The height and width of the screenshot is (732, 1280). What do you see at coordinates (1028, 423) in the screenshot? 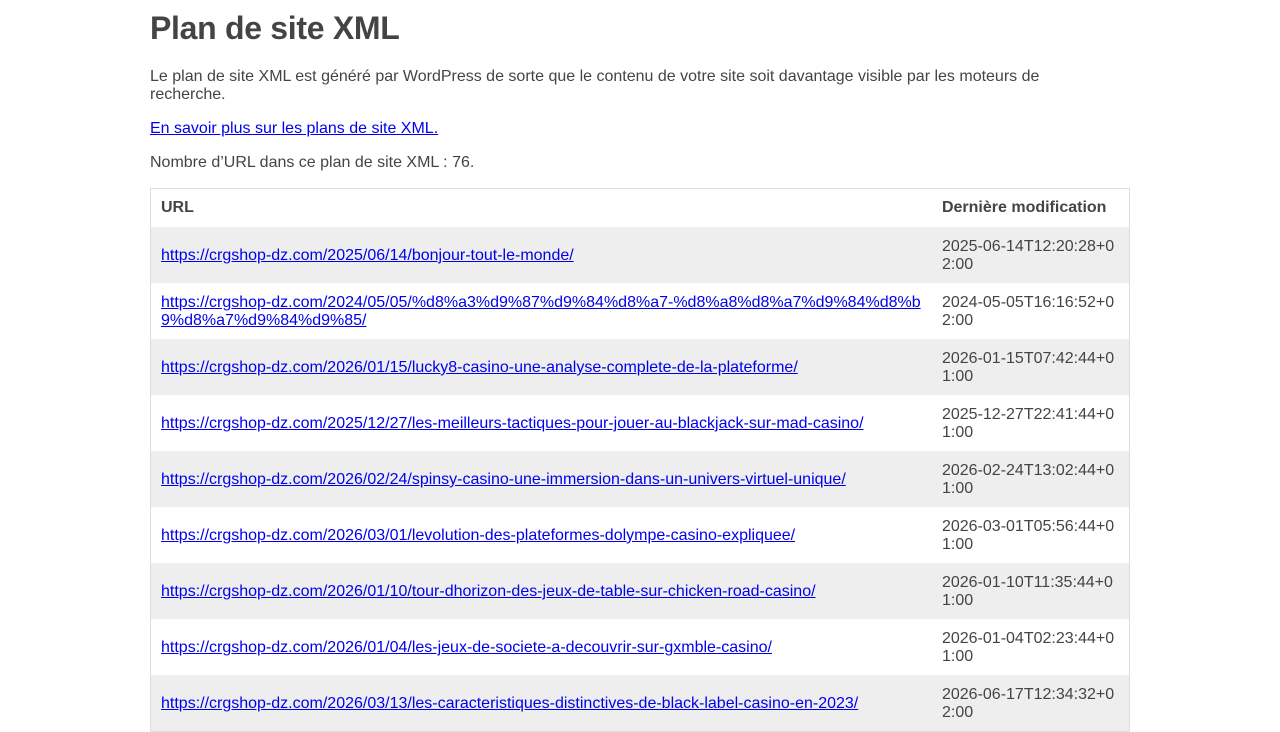
I see `lastmod-cell: 2025-12-27T22:41:44+01:00` at bounding box center [1028, 423].